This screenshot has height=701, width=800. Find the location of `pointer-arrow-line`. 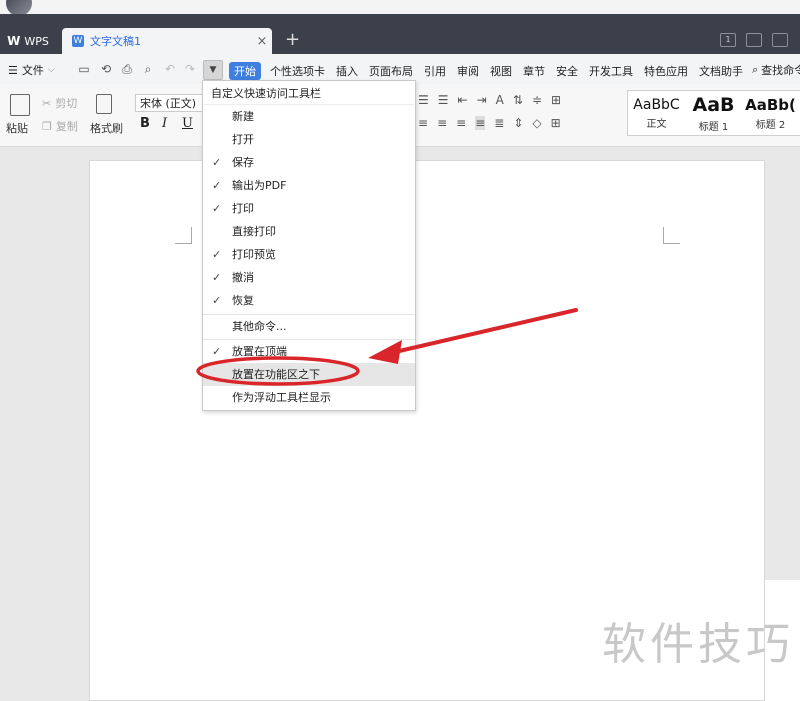

pointer-arrow-line is located at coordinates (485, 331).